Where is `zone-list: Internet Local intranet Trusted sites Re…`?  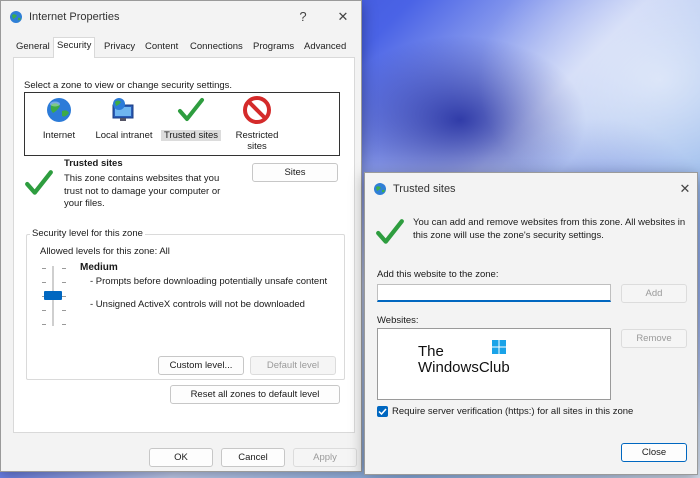 zone-list: Internet Local intranet Trusted sites Re… is located at coordinates (182, 124).